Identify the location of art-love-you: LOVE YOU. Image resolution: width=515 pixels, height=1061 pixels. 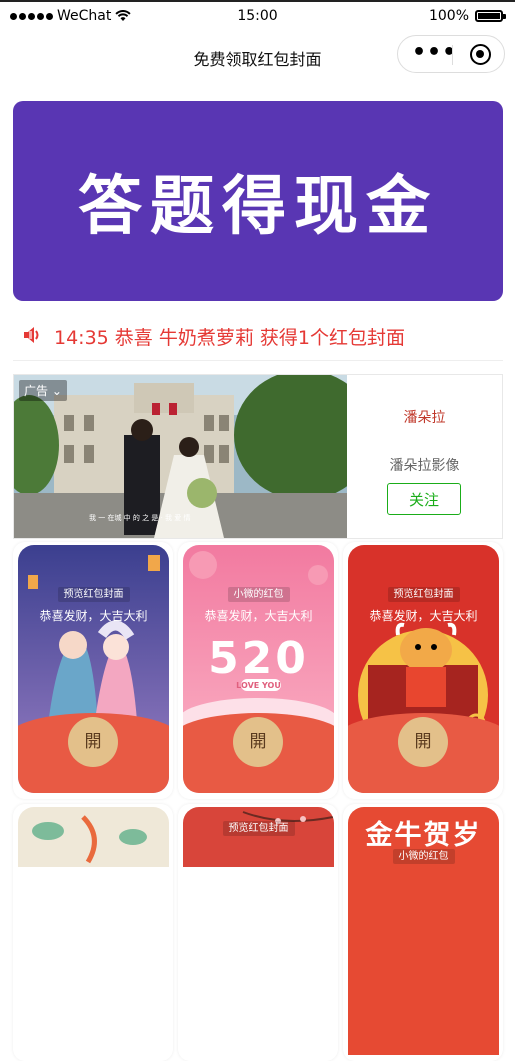
(258, 685).